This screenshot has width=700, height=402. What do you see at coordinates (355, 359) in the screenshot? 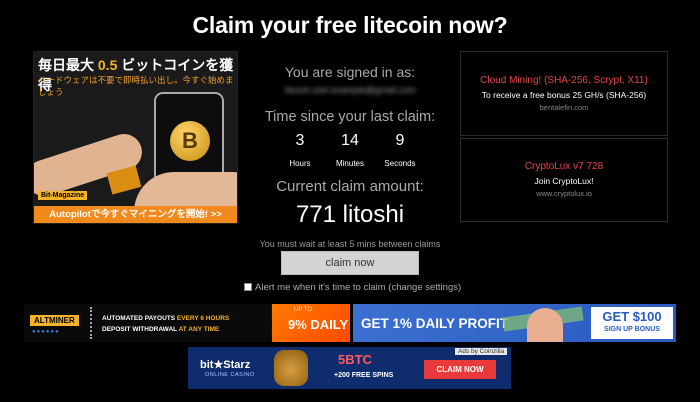
I see `btc-offer: 5BTC` at bounding box center [355, 359].